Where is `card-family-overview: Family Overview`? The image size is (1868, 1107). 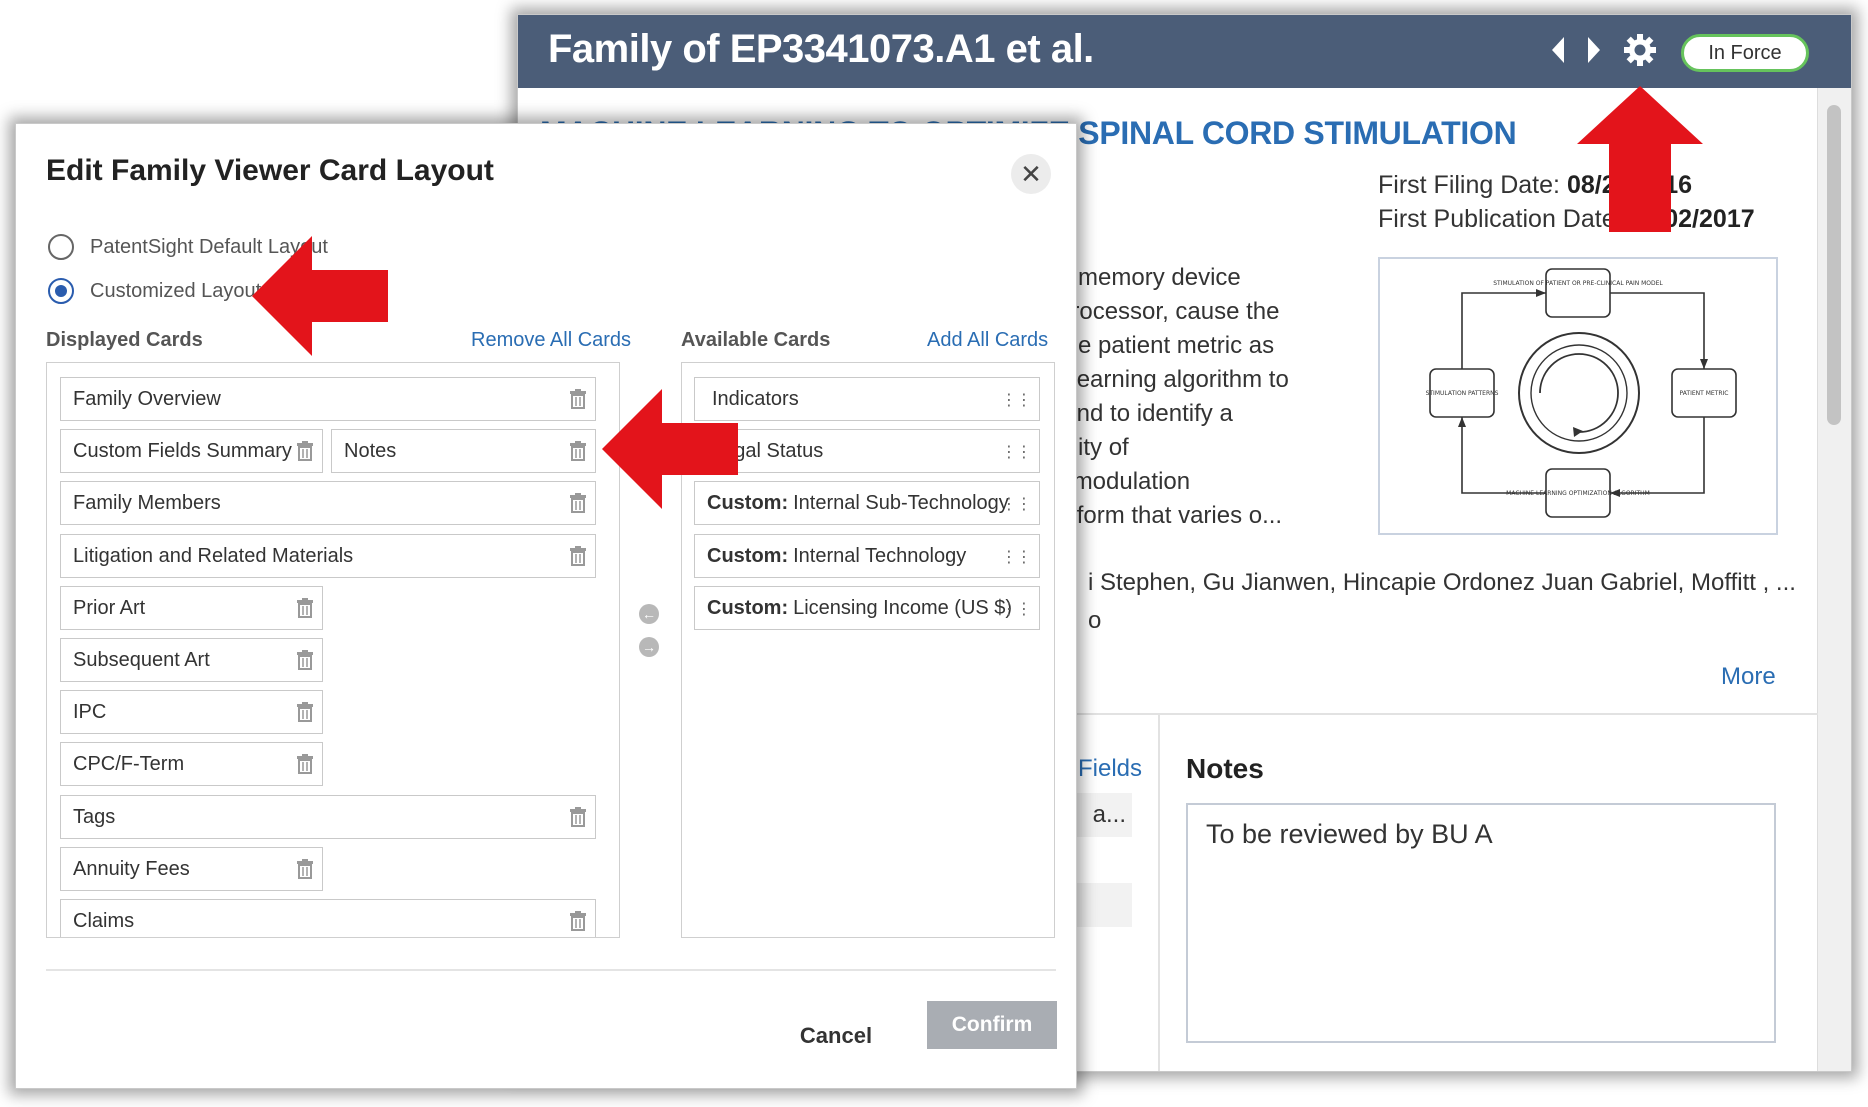
card-family-overview: Family Overview is located at coordinates (328, 399).